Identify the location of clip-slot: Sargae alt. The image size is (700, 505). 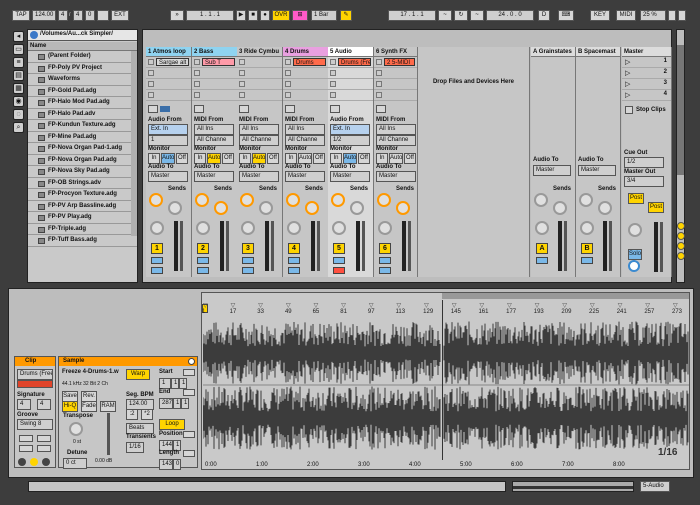
(168, 62).